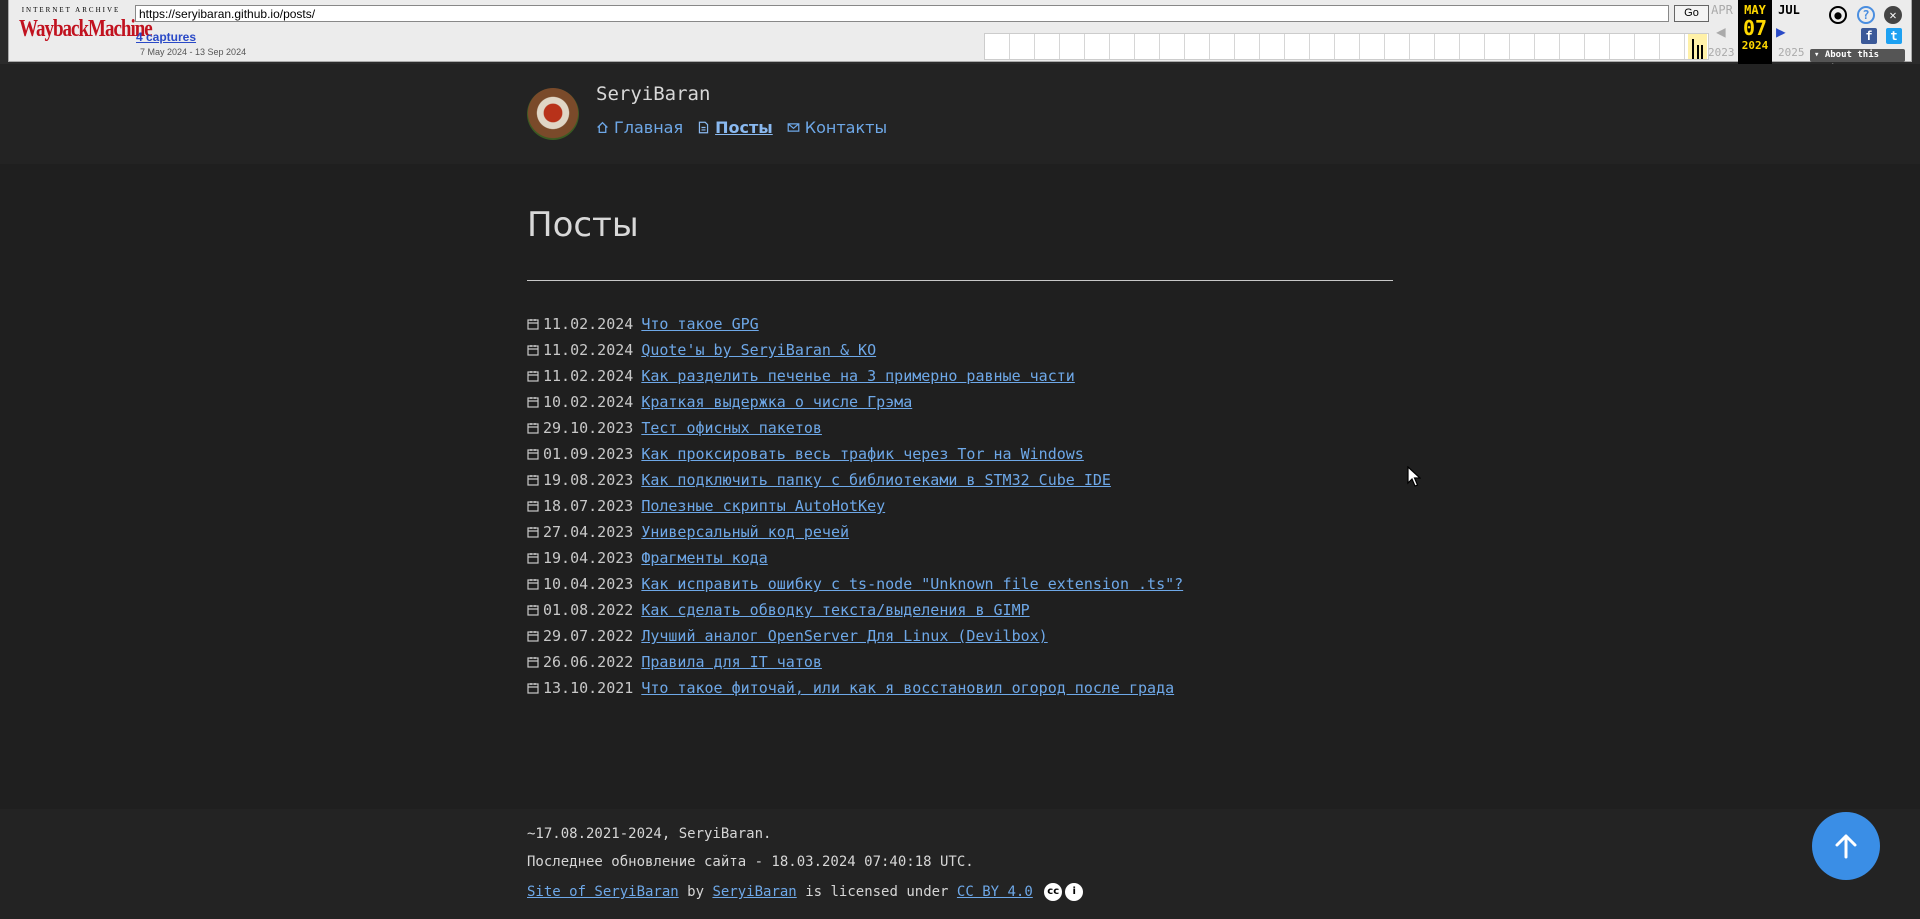 The width and height of the screenshot is (1920, 919). Describe the element at coordinates (1755, 45) in the screenshot. I see `wayback-current-year: 2024` at that location.